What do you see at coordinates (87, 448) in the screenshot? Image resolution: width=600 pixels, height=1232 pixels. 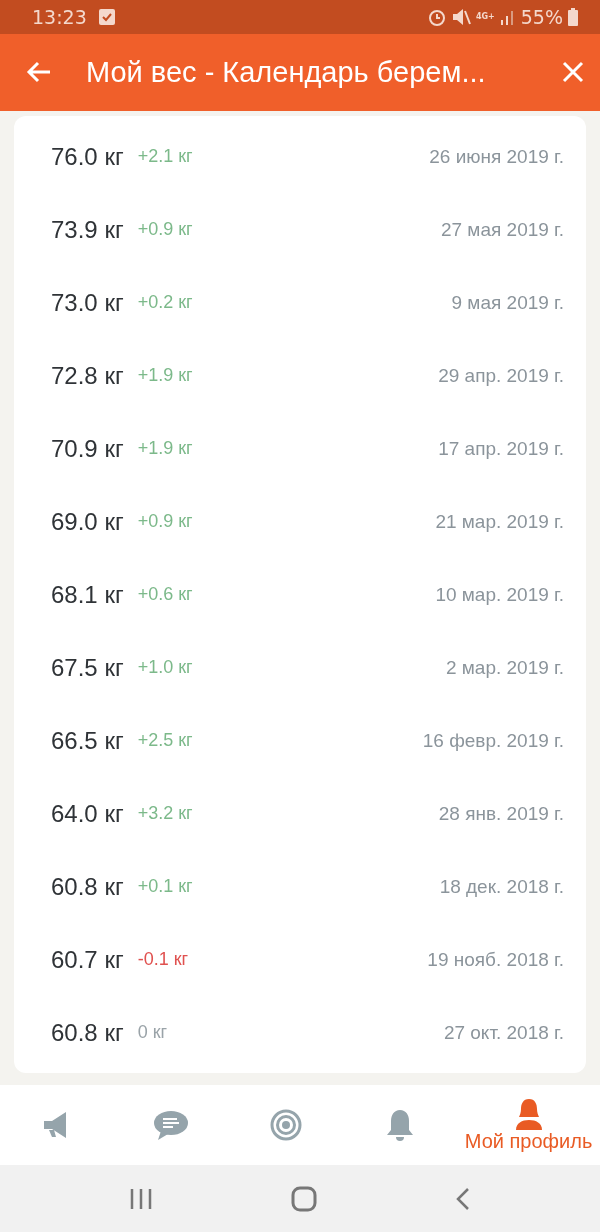 I see `weight-value: 70.9 кг` at bounding box center [87, 448].